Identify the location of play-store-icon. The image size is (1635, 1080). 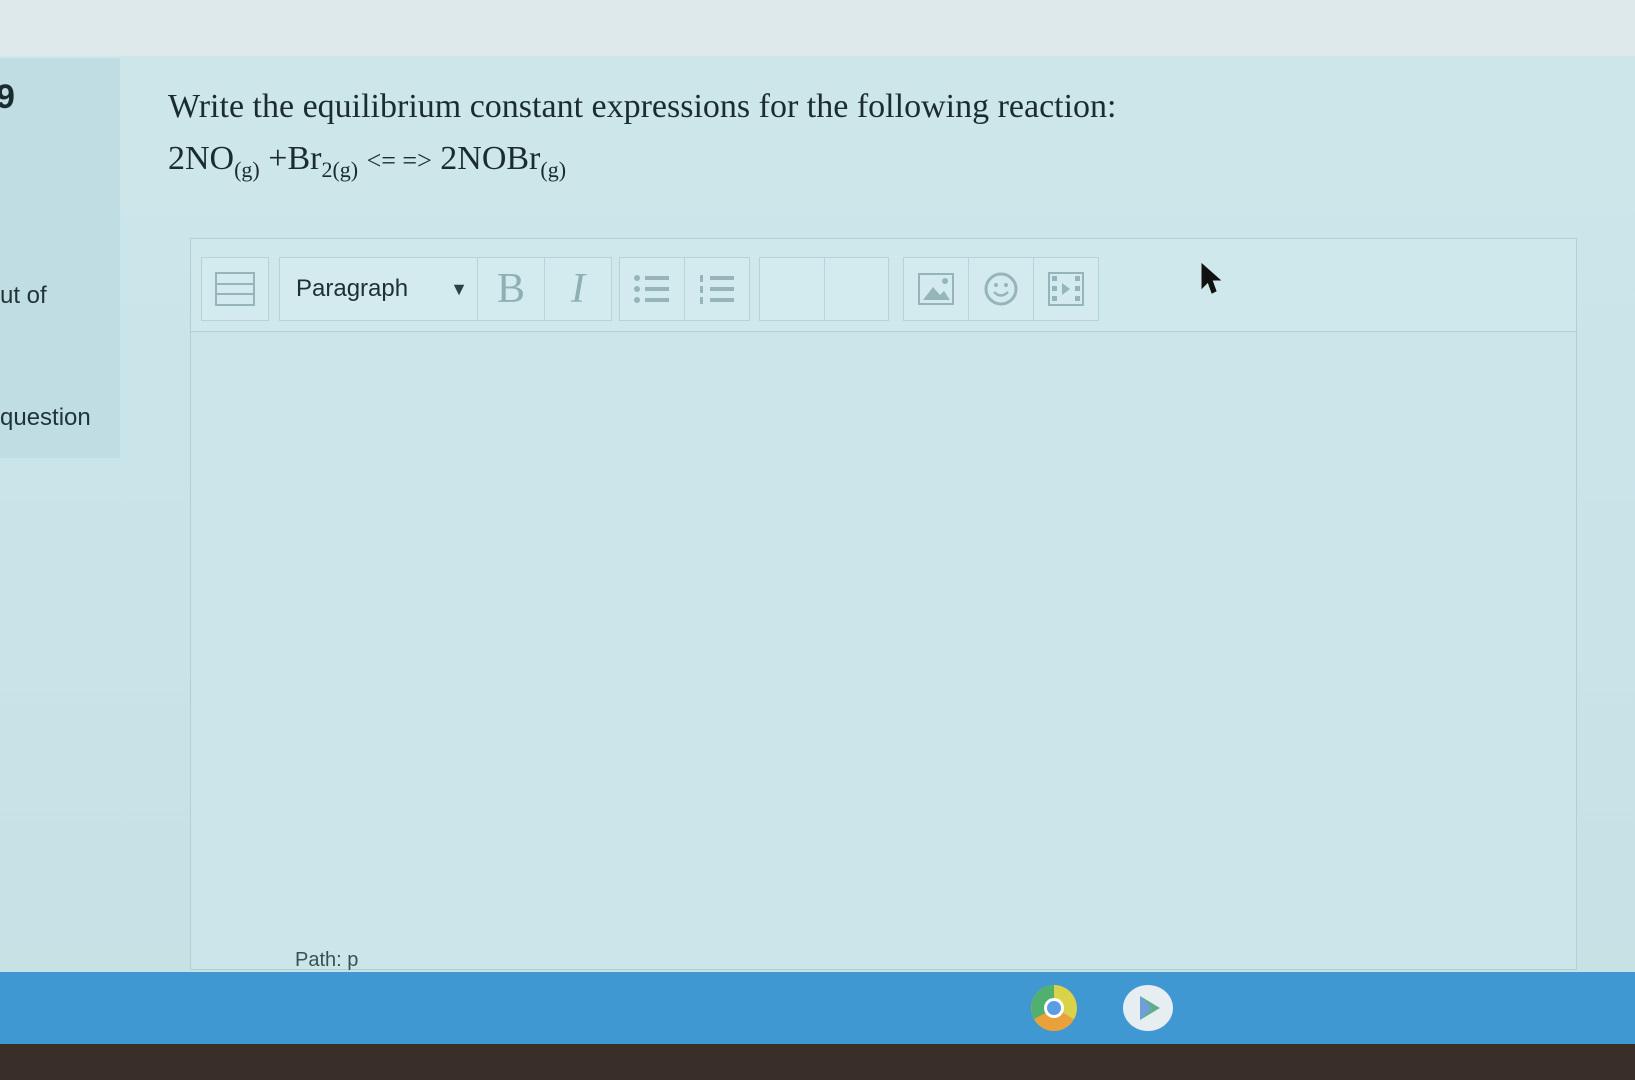
(1148, 1008).